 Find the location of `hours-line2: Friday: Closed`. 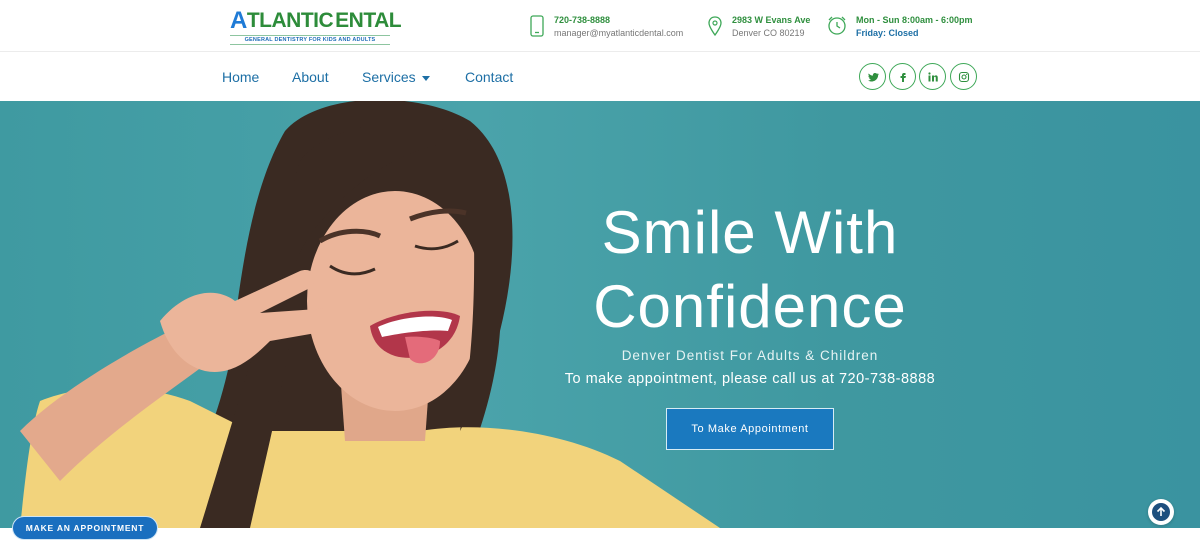

hours-line2: Friday: Closed is located at coordinates (887, 33).